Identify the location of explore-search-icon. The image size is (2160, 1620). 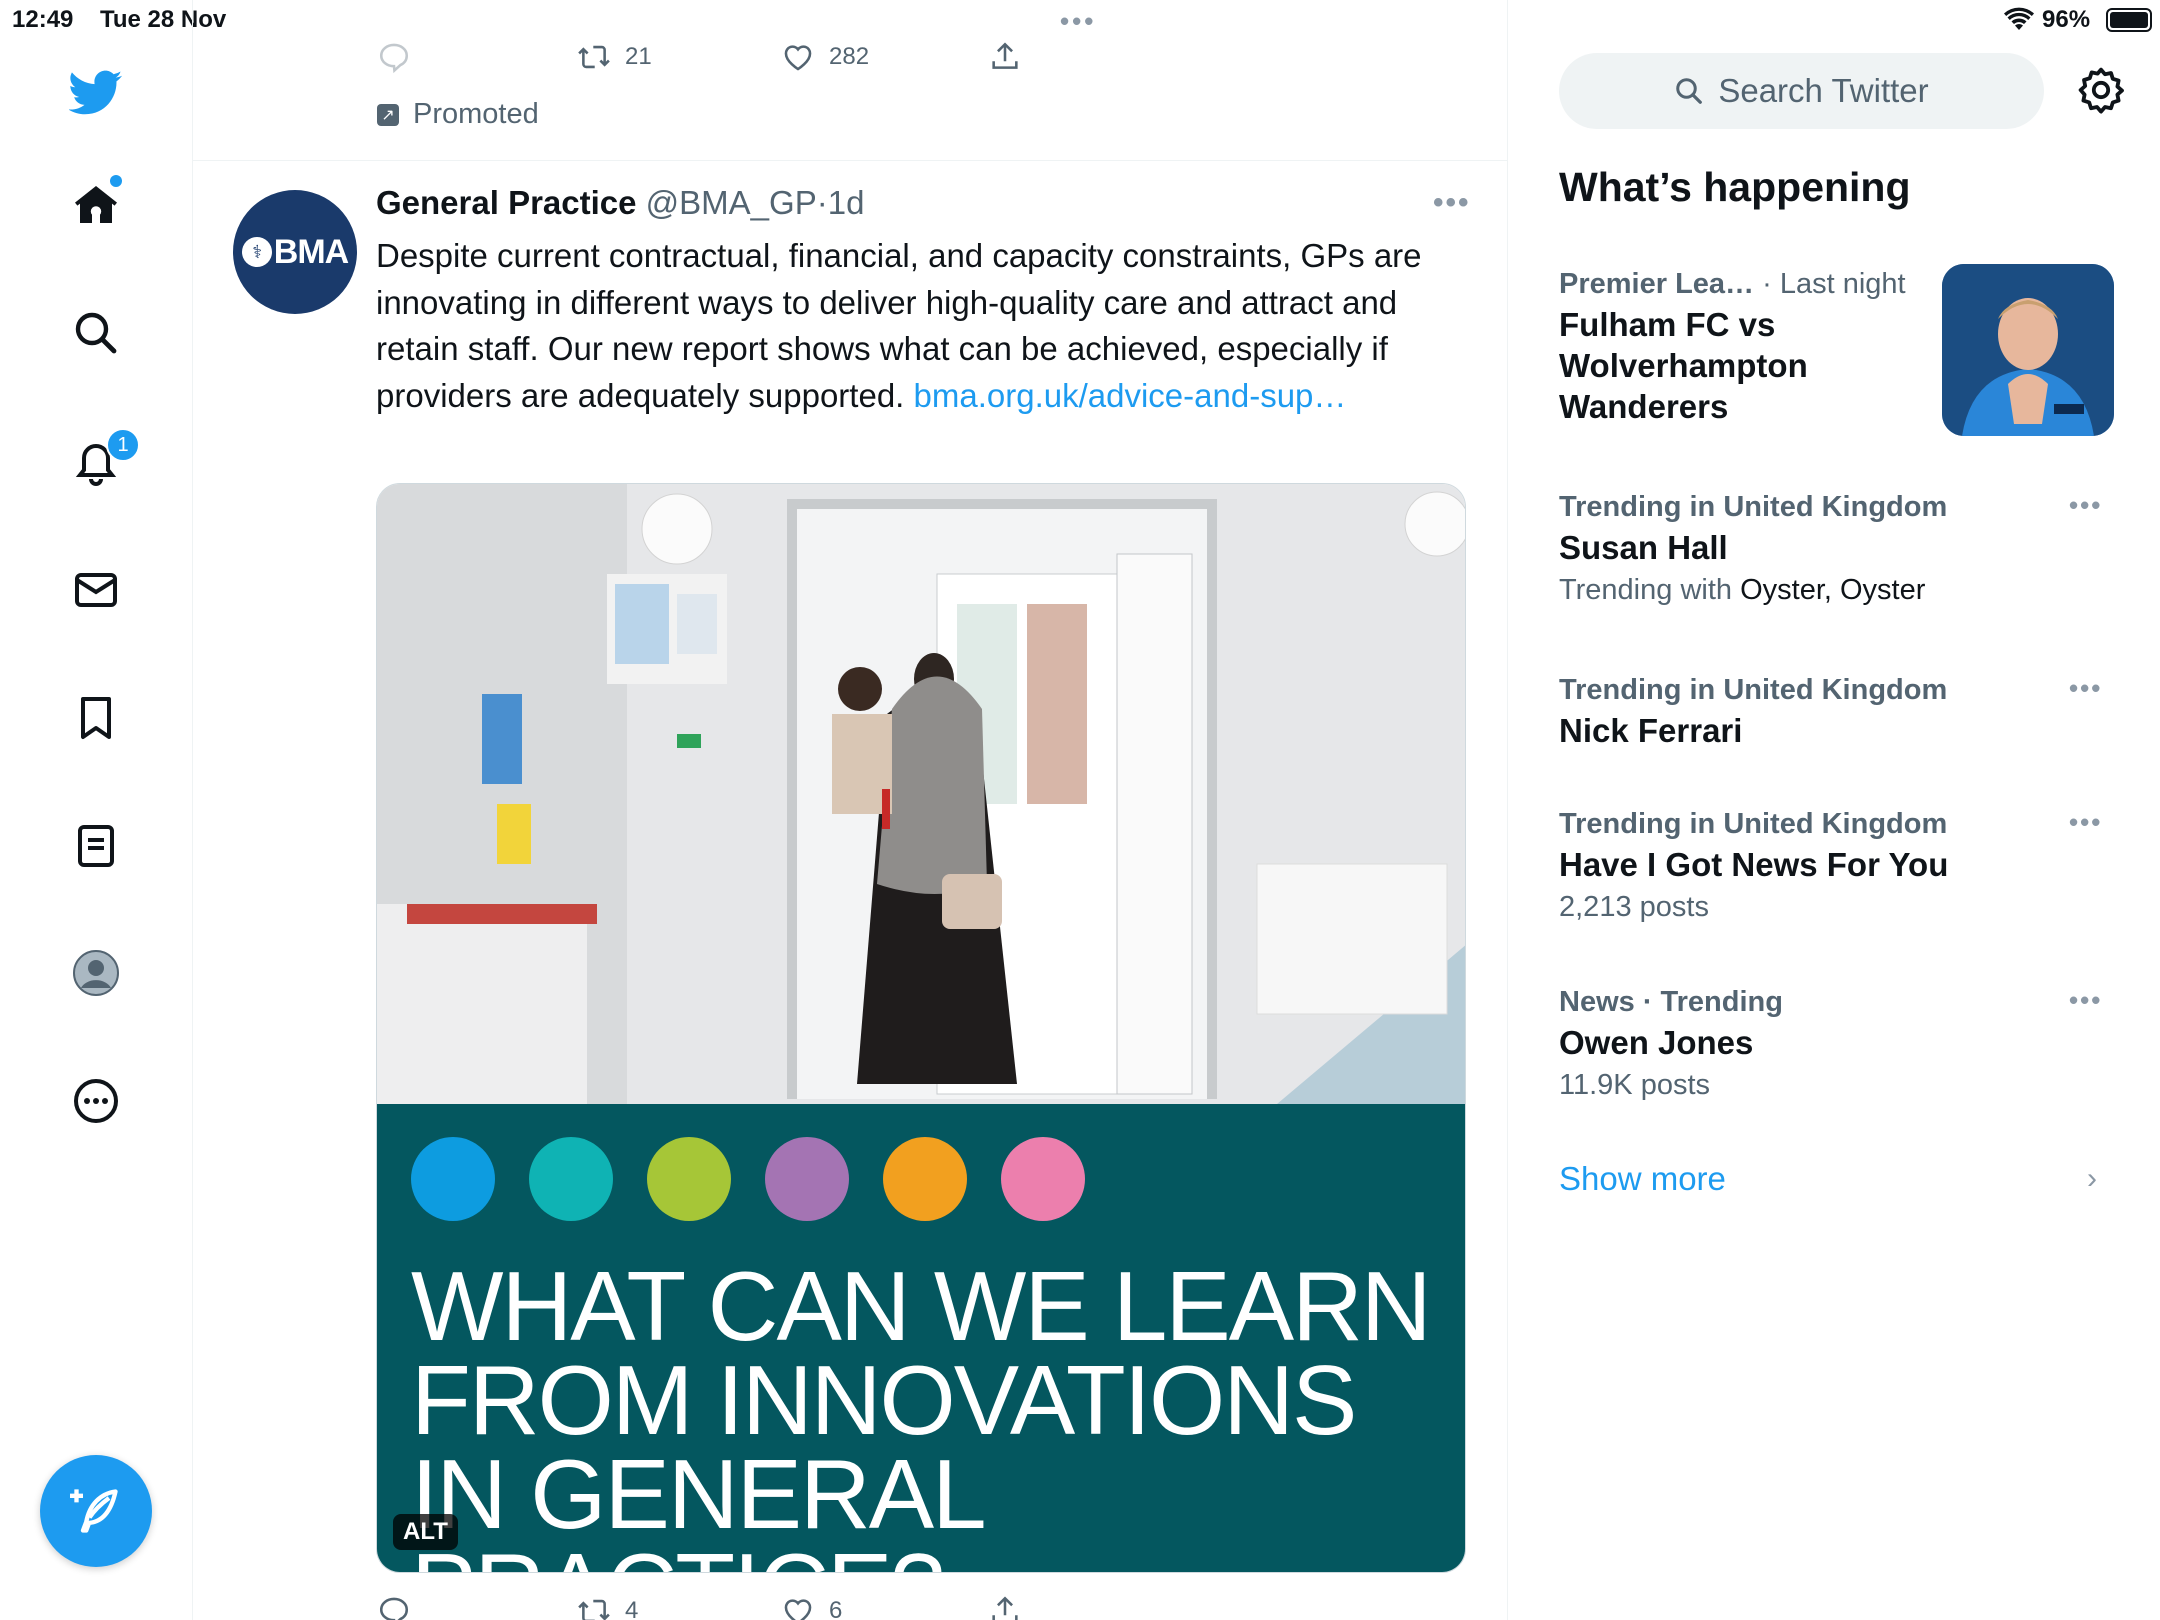
(96, 333).